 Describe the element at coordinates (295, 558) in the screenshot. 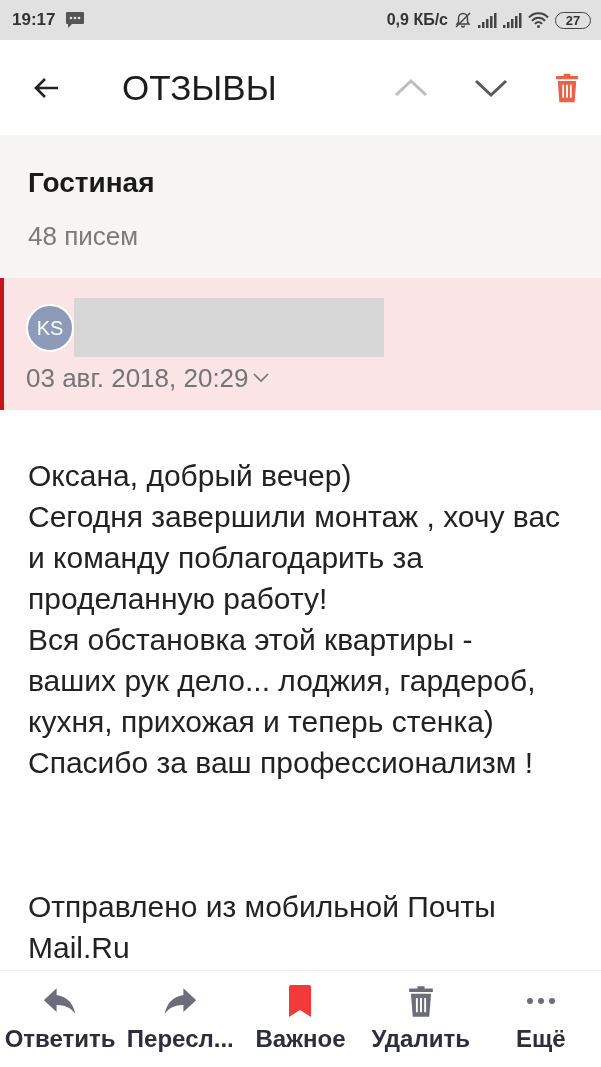

I see `message-paragraph: Сегодня завершили монтаж , хочу вас и команду поблагодарить за проделанную работу!` at that location.